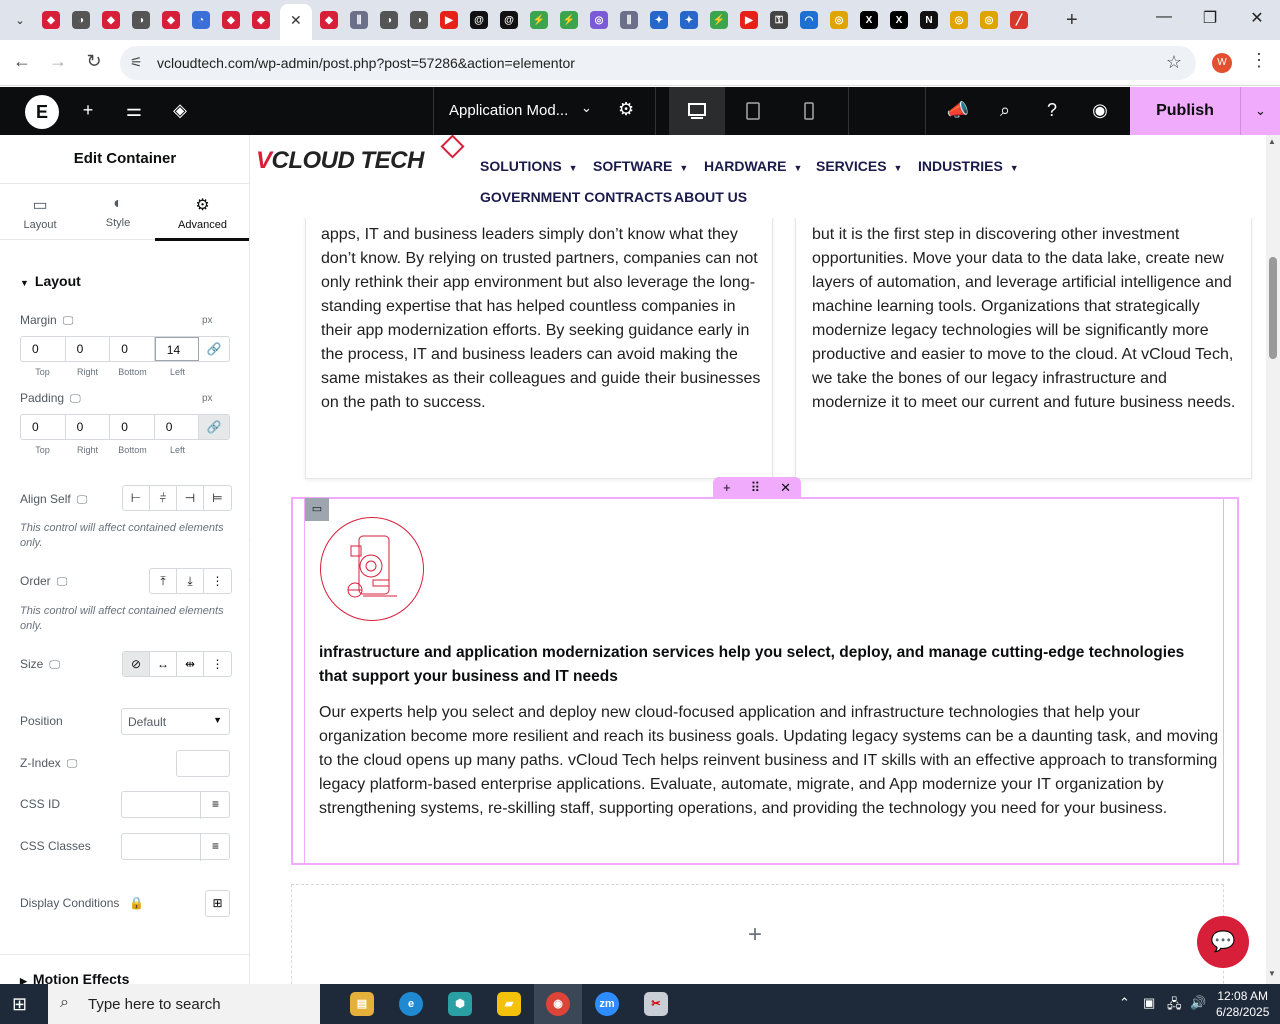  Describe the element at coordinates (1222, 63) in the screenshot. I see `profile-avatar: W` at that location.